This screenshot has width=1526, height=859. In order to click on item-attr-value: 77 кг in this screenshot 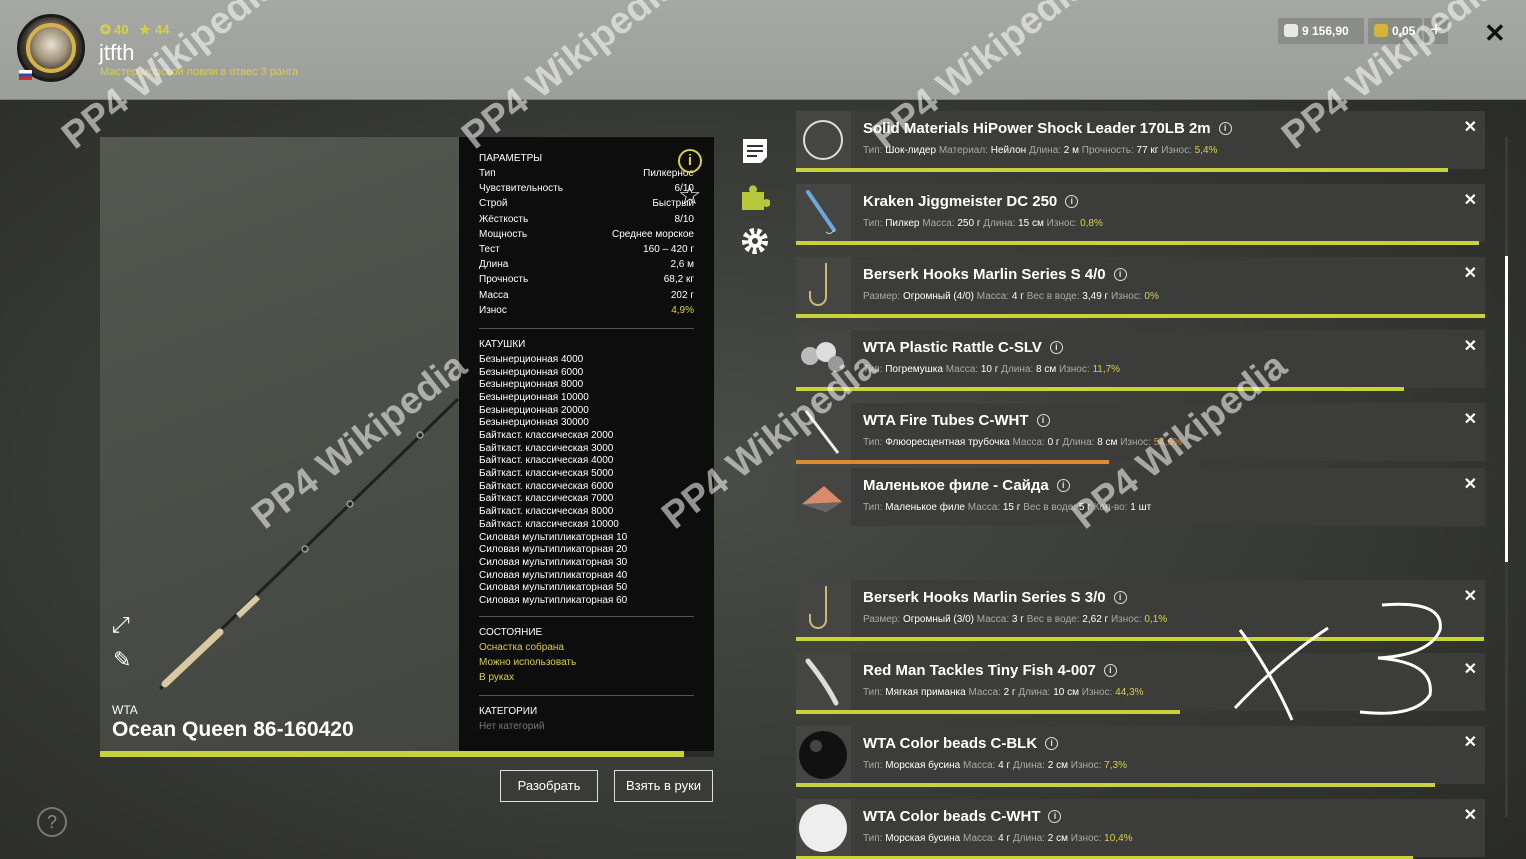, I will do `click(1147, 150)`.